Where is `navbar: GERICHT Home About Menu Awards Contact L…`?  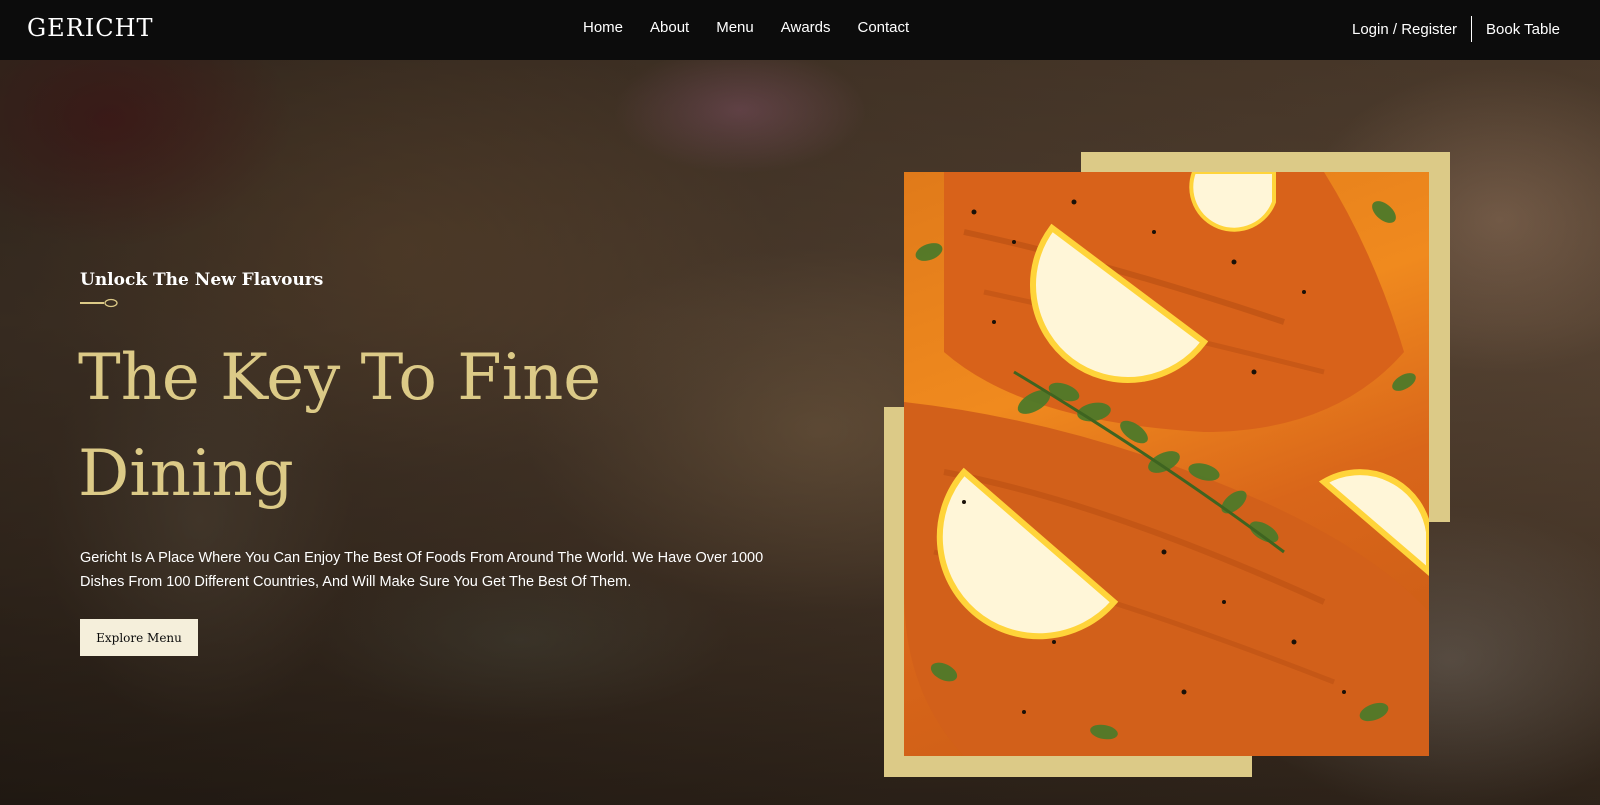 navbar: GERICHT Home About Menu Awards Contact L… is located at coordinates (800, 30).